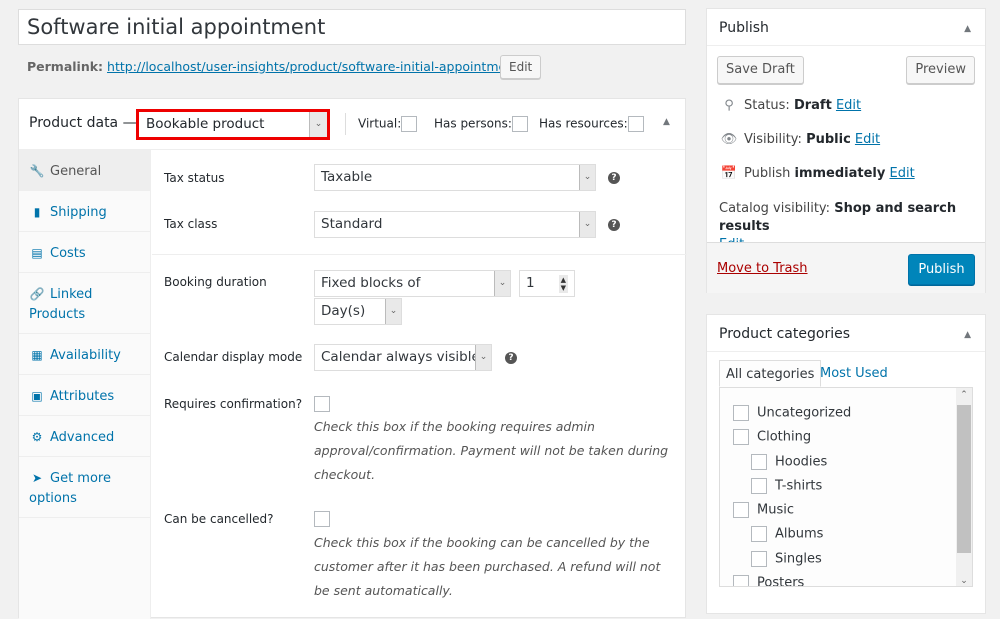  I want to click on category-item: Uncategorized, so click(792, 413).